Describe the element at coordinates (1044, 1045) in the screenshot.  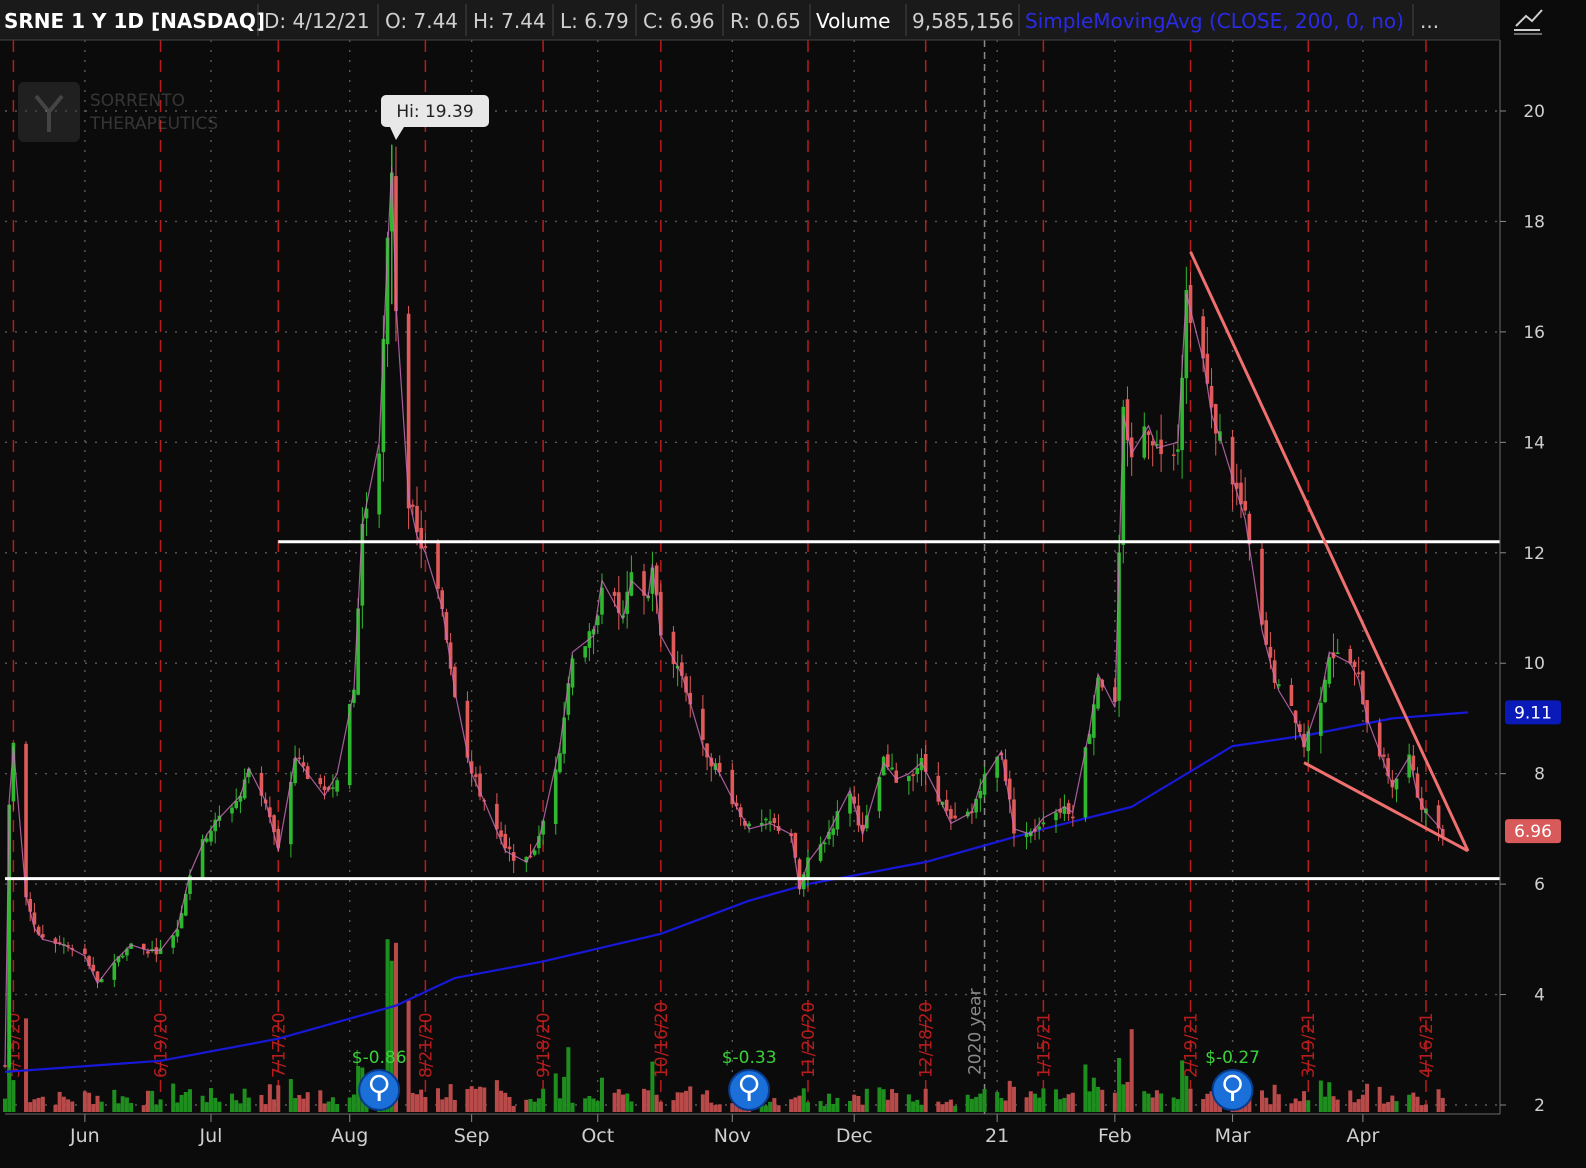
I see `expiration-label: 1/15/21` at that location.